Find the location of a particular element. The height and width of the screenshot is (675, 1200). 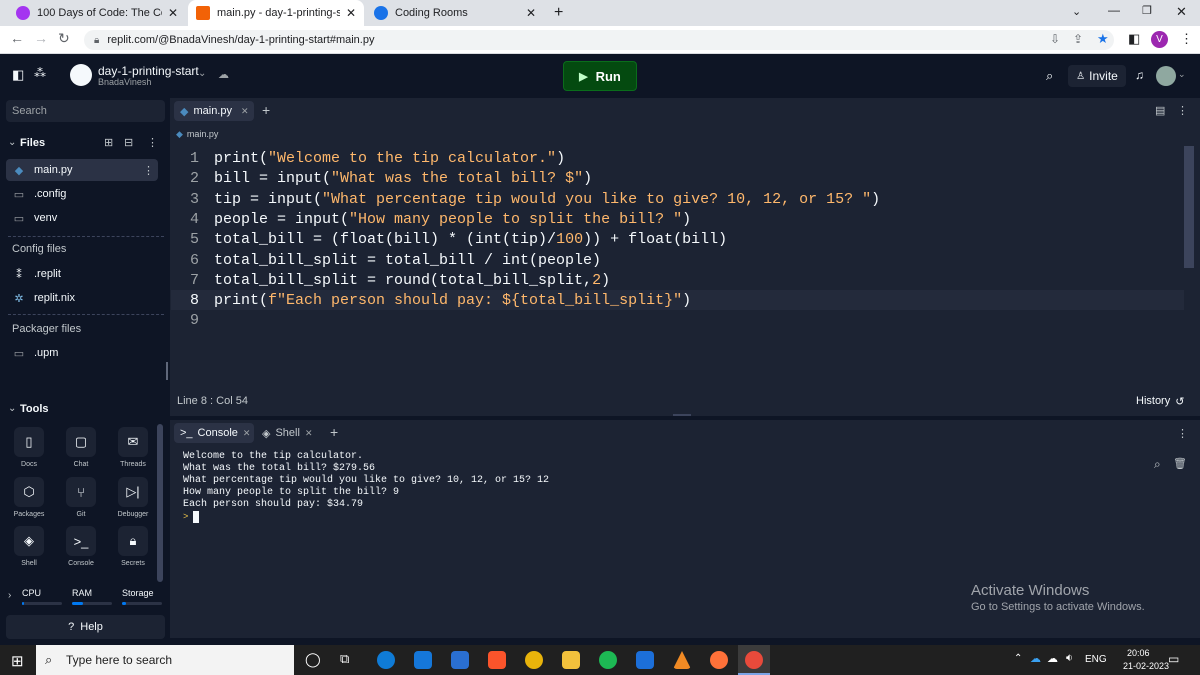

restore-icon: ❐ is located at coordinates (1147, 10).